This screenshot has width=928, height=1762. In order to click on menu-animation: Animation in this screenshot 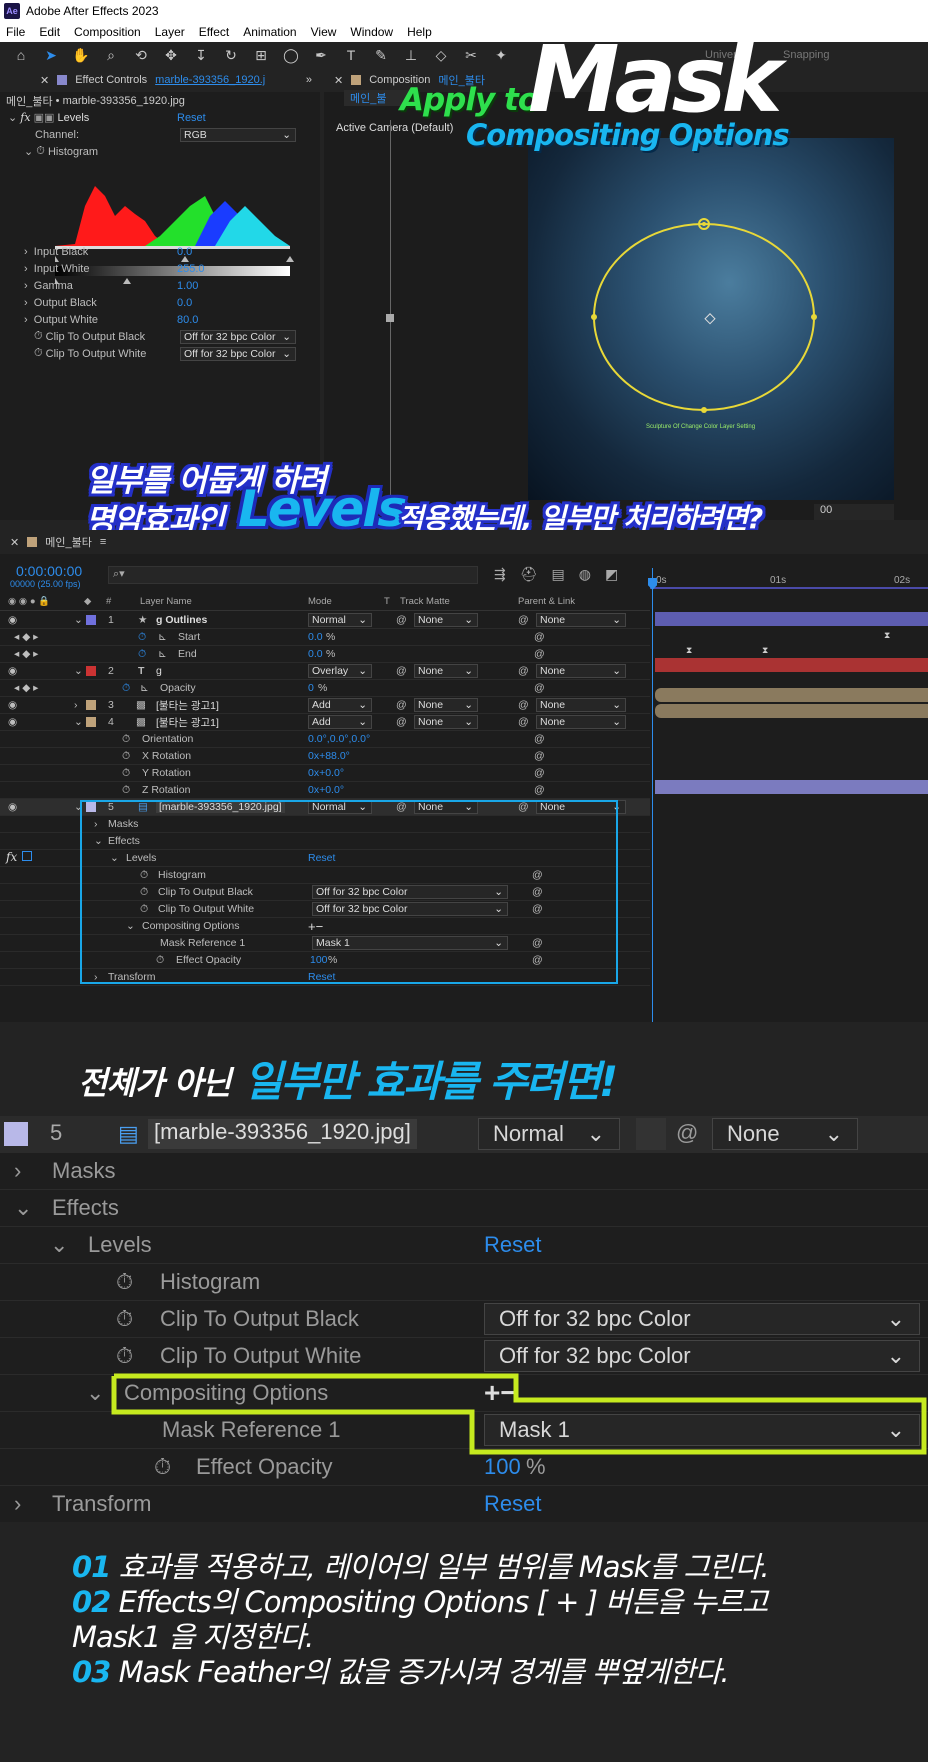, I will do `click(269, 32)`.